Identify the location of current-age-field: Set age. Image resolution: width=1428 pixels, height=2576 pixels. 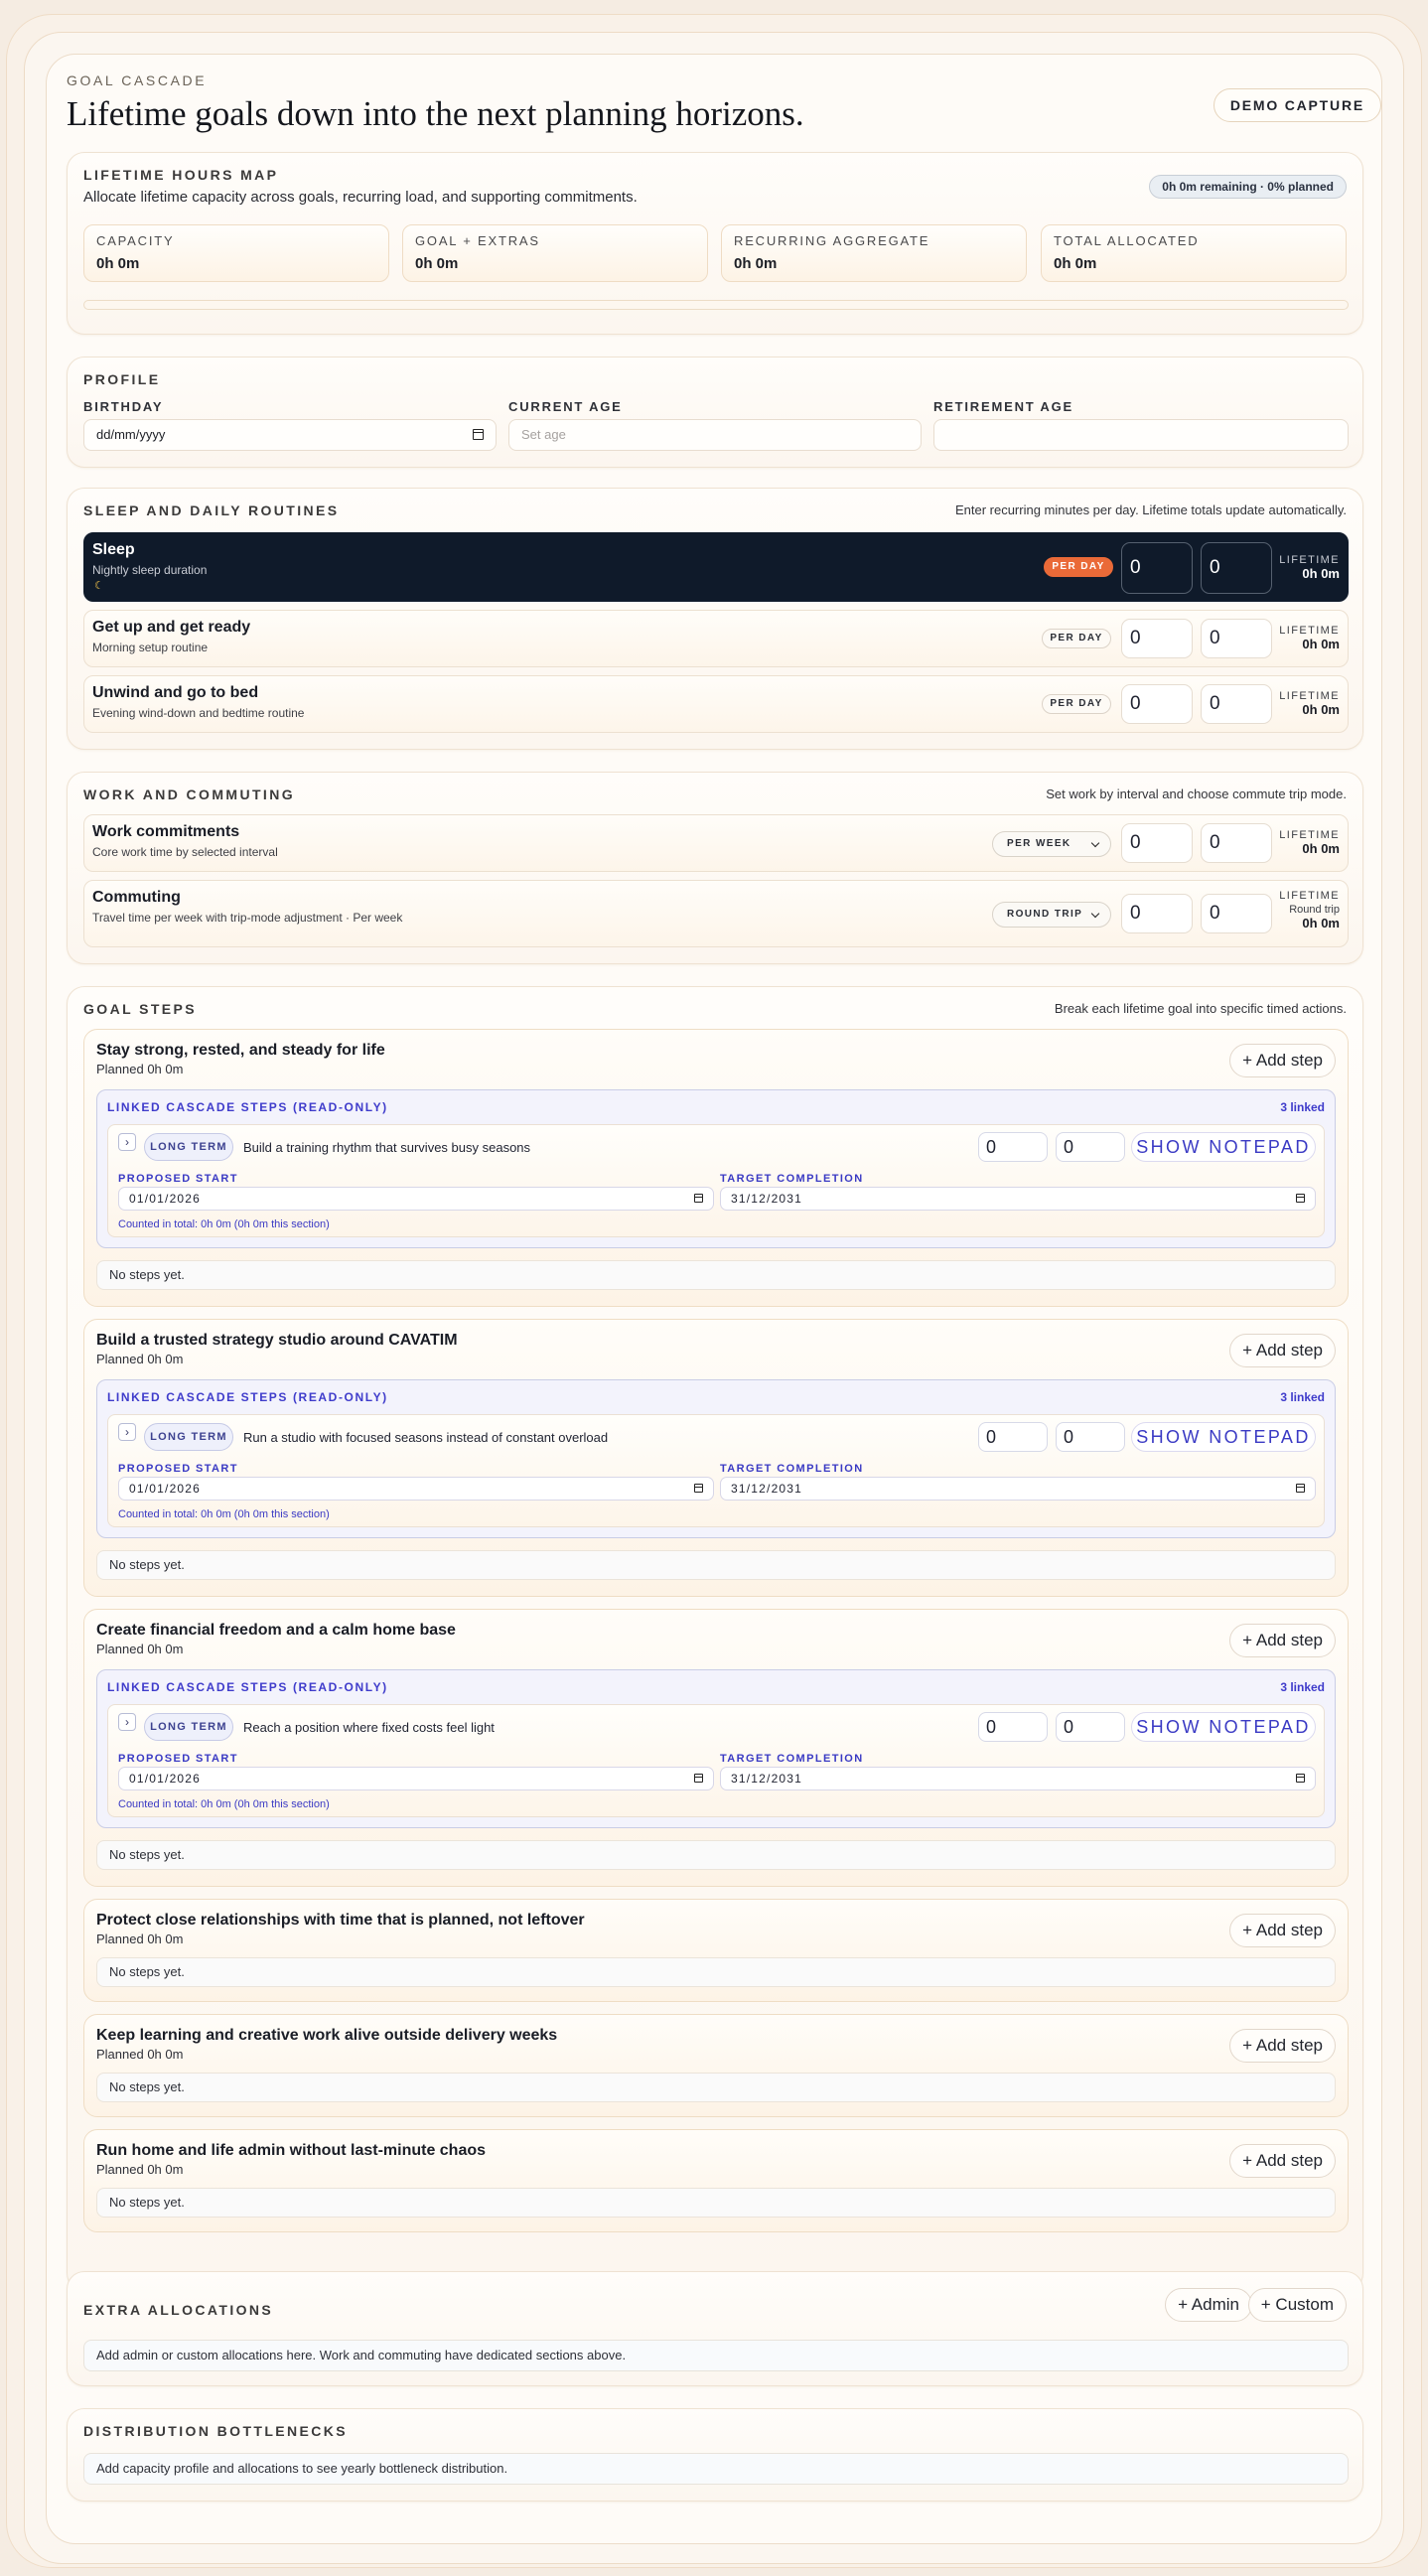
(715, 435).